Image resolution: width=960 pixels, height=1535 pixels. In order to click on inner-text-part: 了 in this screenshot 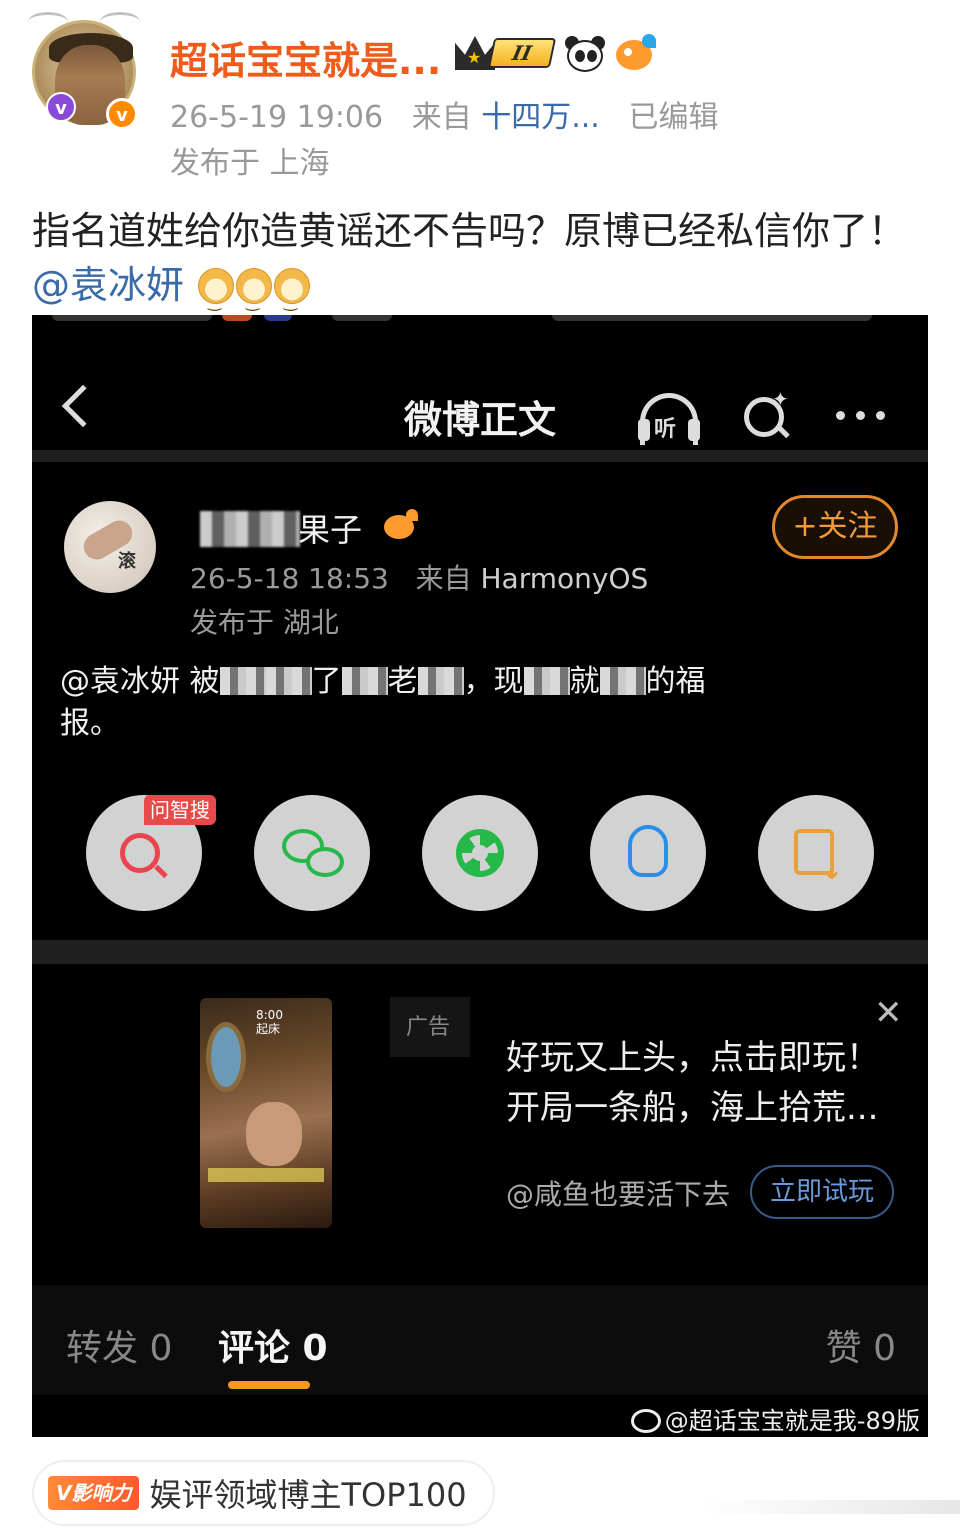, I will do `click(326, 681)`.